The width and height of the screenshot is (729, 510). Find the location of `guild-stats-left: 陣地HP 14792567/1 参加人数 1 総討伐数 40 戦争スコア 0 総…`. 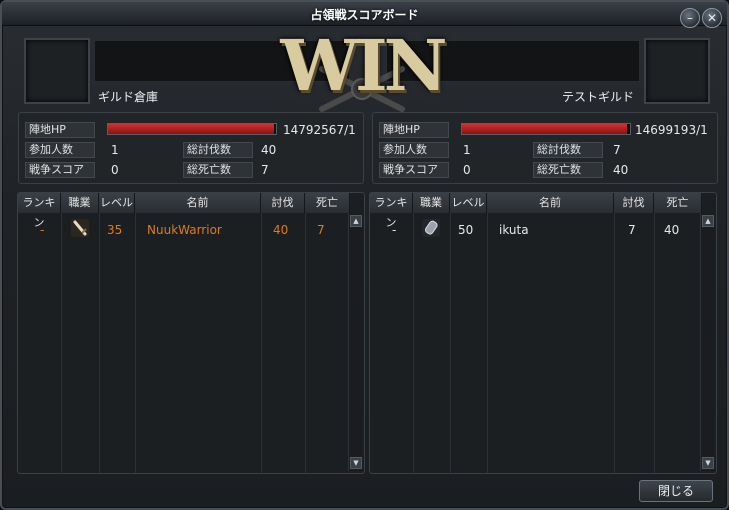

guild-stats-left: 陣地HP 14792567/1 参加人数 1 総討伐数 40 戦争スコア 0 総… is located at coordinates (191, 148).